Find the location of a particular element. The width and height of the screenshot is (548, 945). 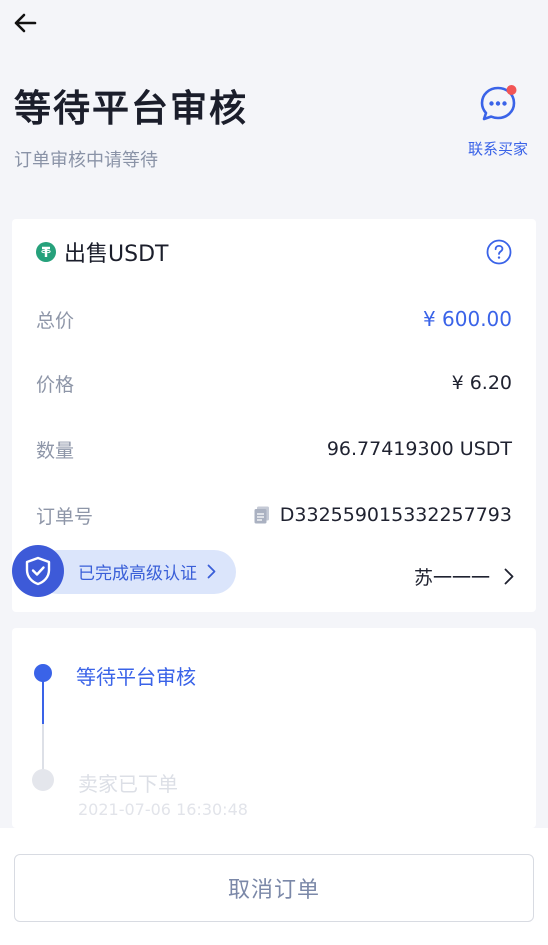

page-subtitle: 订单审核中请等待 is located at coordinates (86, 160).